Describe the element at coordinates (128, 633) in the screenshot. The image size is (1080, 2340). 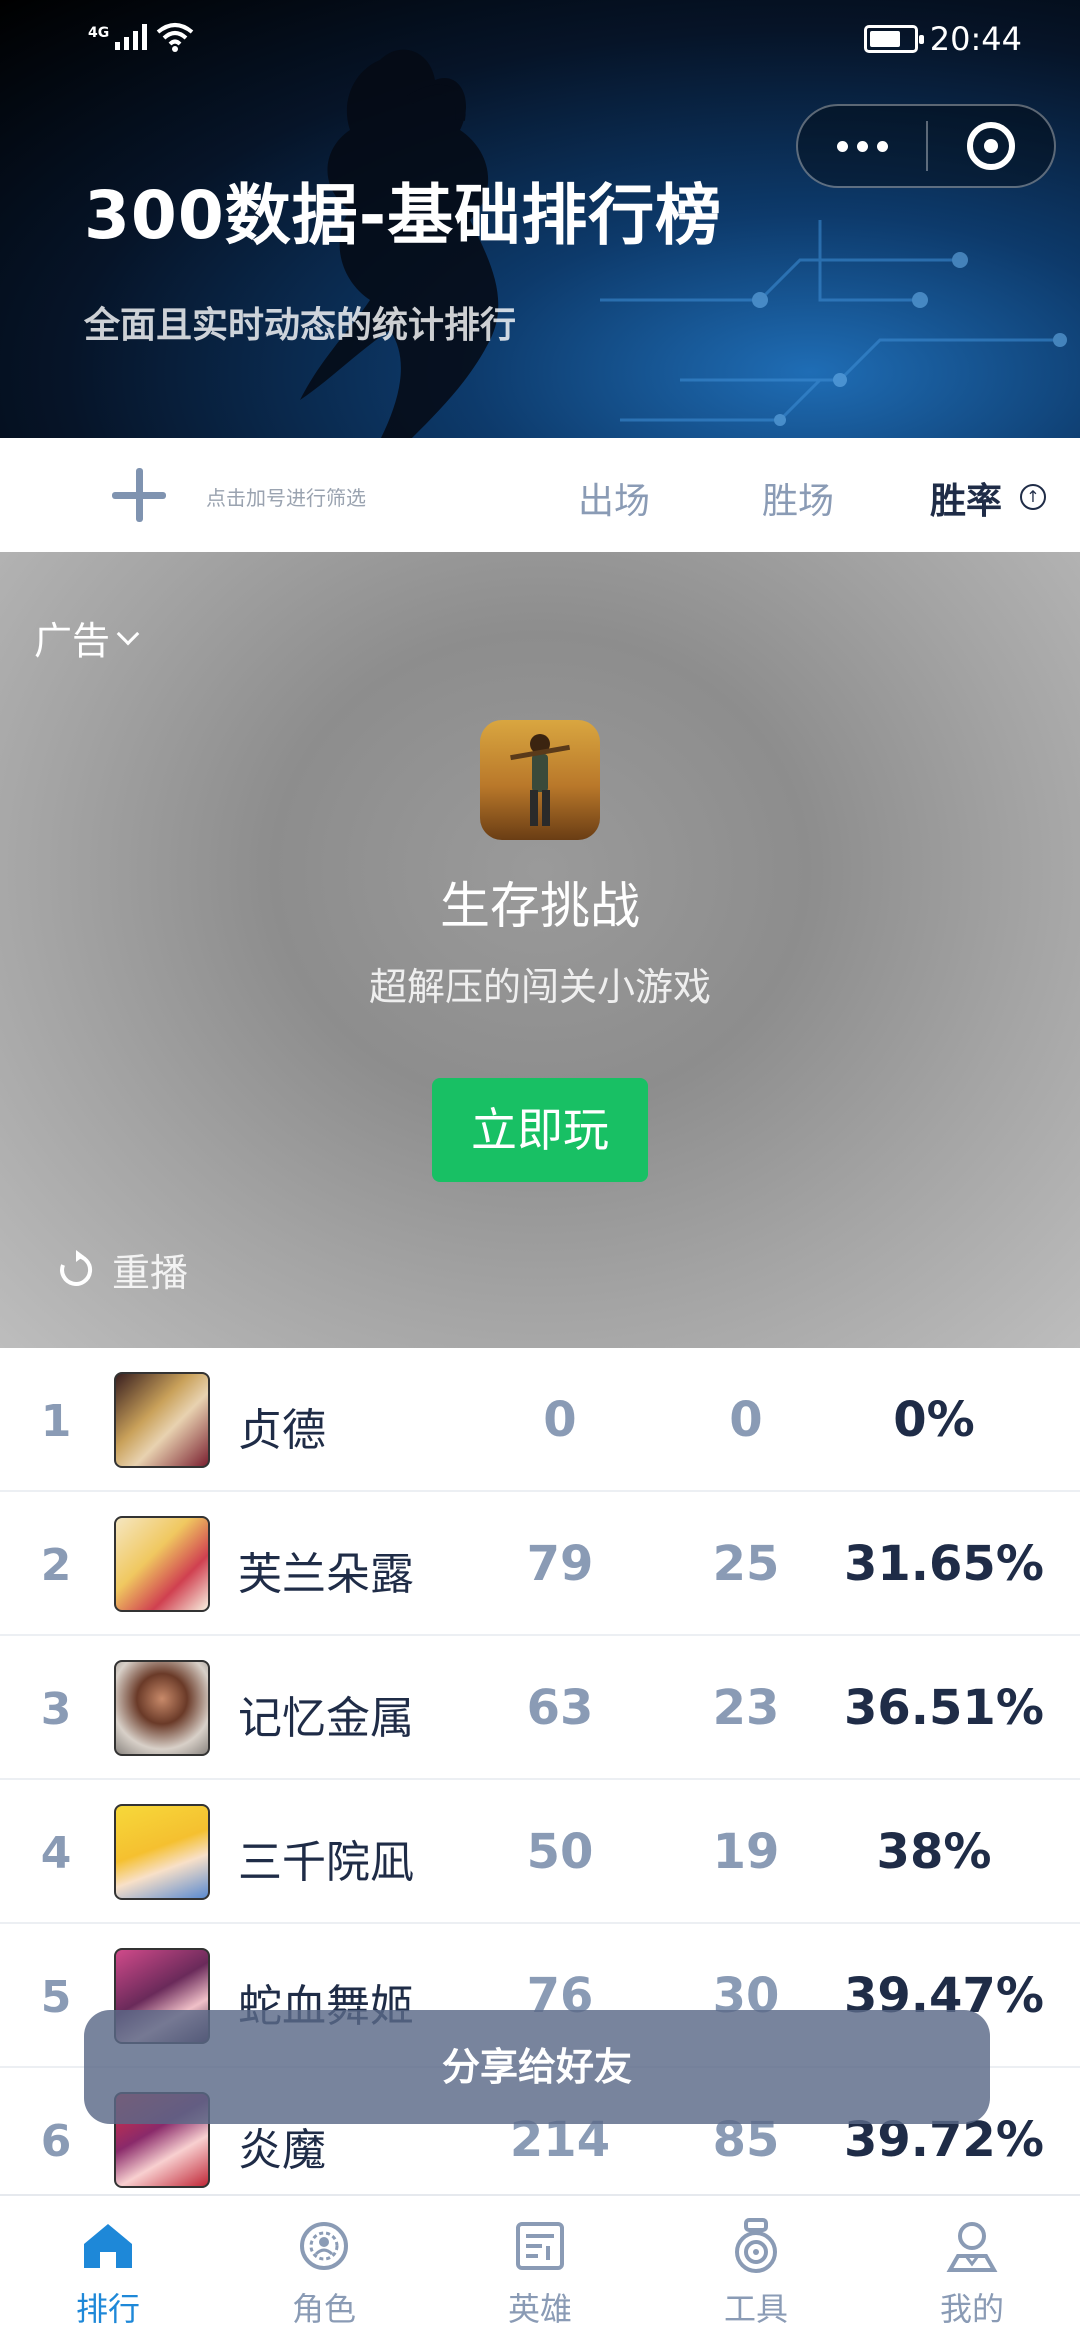
I see `chevron-down-icon` at that location.